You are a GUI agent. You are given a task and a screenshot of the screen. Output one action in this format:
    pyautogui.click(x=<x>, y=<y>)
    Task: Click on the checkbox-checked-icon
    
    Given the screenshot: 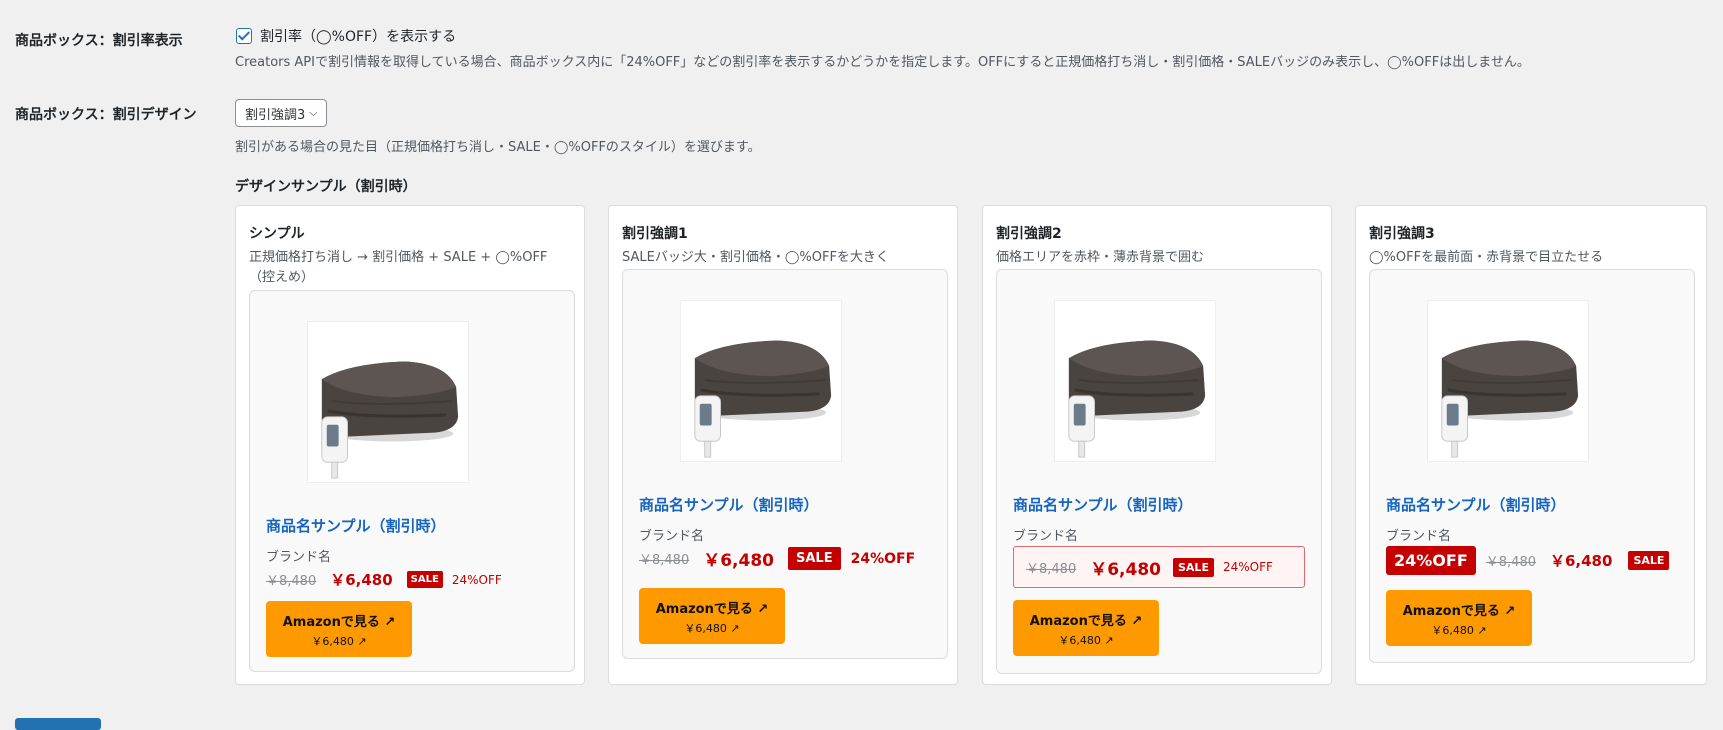 What is the action you would take?
    pyautogui.click(x=244, y=36)
    